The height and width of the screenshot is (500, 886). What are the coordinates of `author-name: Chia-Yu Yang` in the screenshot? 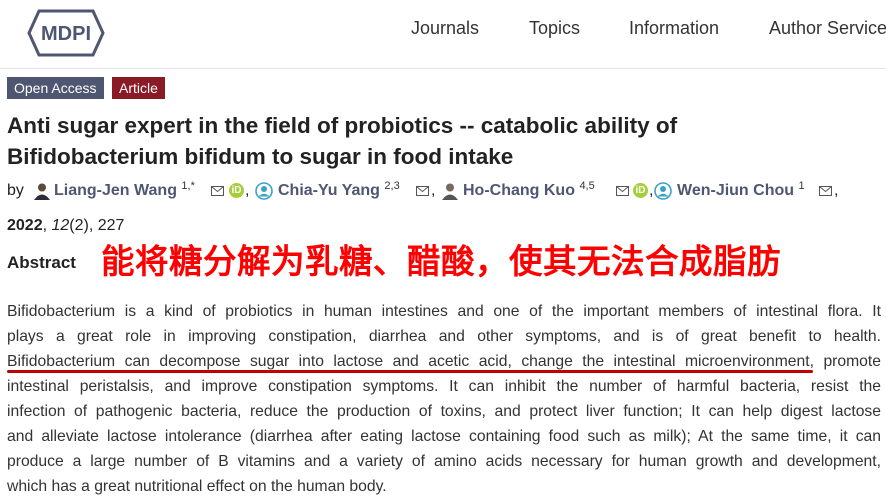 It's located at (329, 190).